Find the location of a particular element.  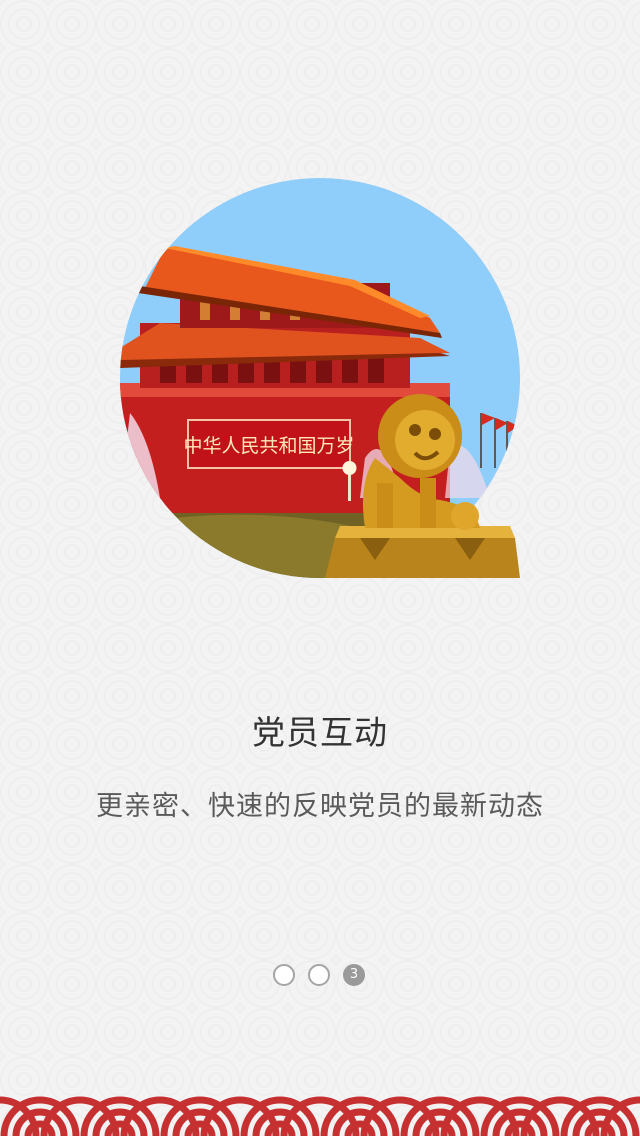

tiananmen-banner-text: 中华人民共和国万岁 is located at coordinates (268, 446).